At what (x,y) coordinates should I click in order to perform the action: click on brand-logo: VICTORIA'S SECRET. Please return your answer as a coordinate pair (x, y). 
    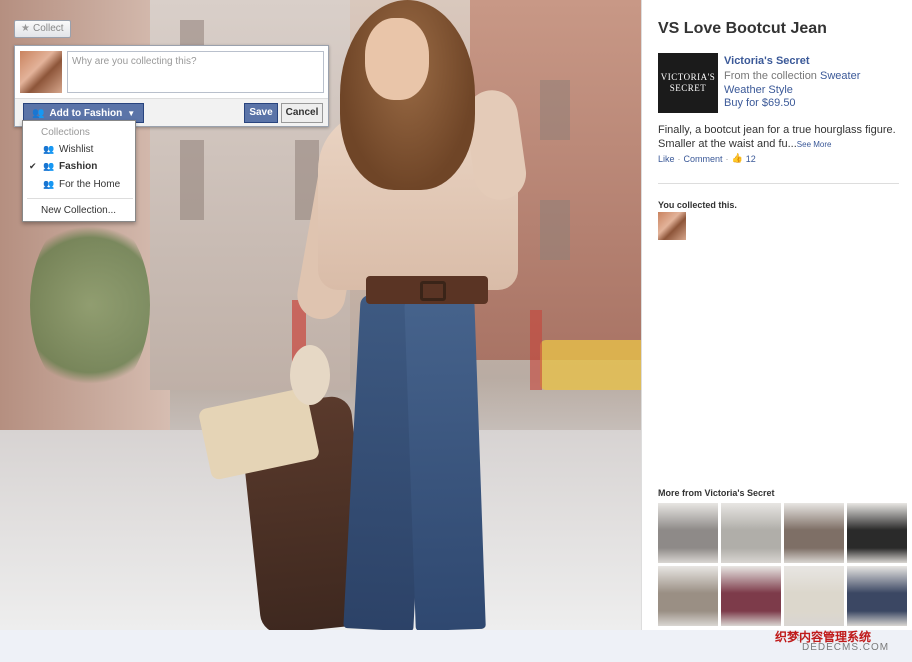
    Looking at the image, I should click on (688, 83).